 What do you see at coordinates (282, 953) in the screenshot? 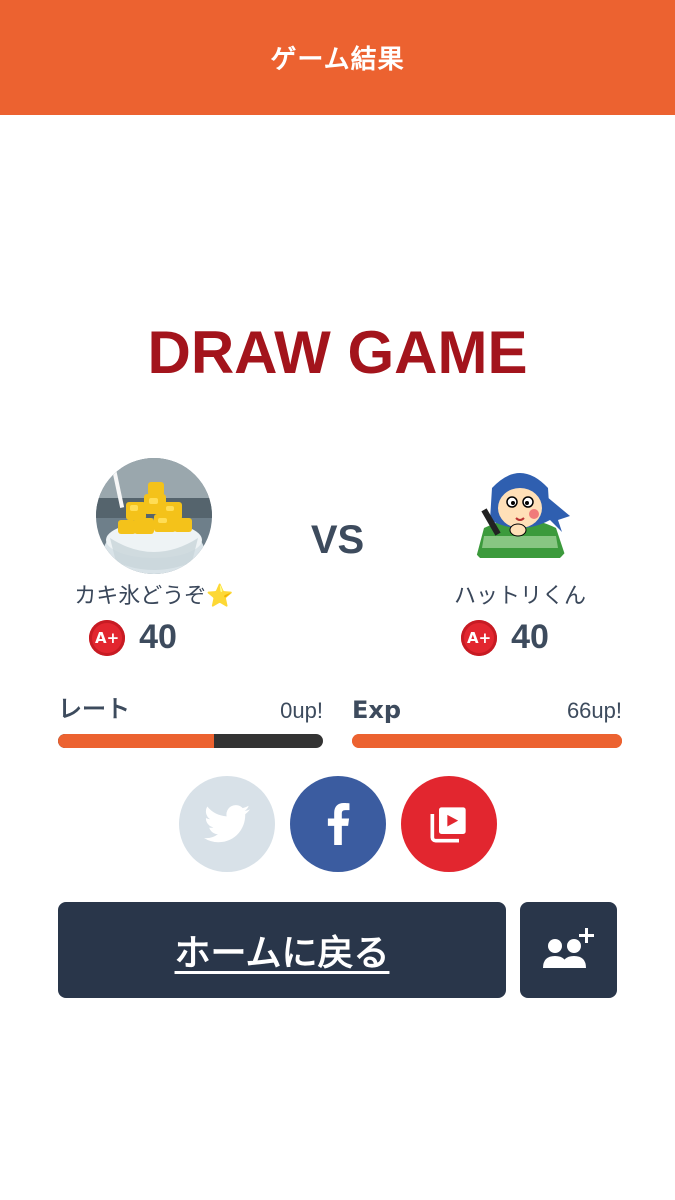
I see `home-button-label: ホームに戻る` at bounding box center [282, 953].